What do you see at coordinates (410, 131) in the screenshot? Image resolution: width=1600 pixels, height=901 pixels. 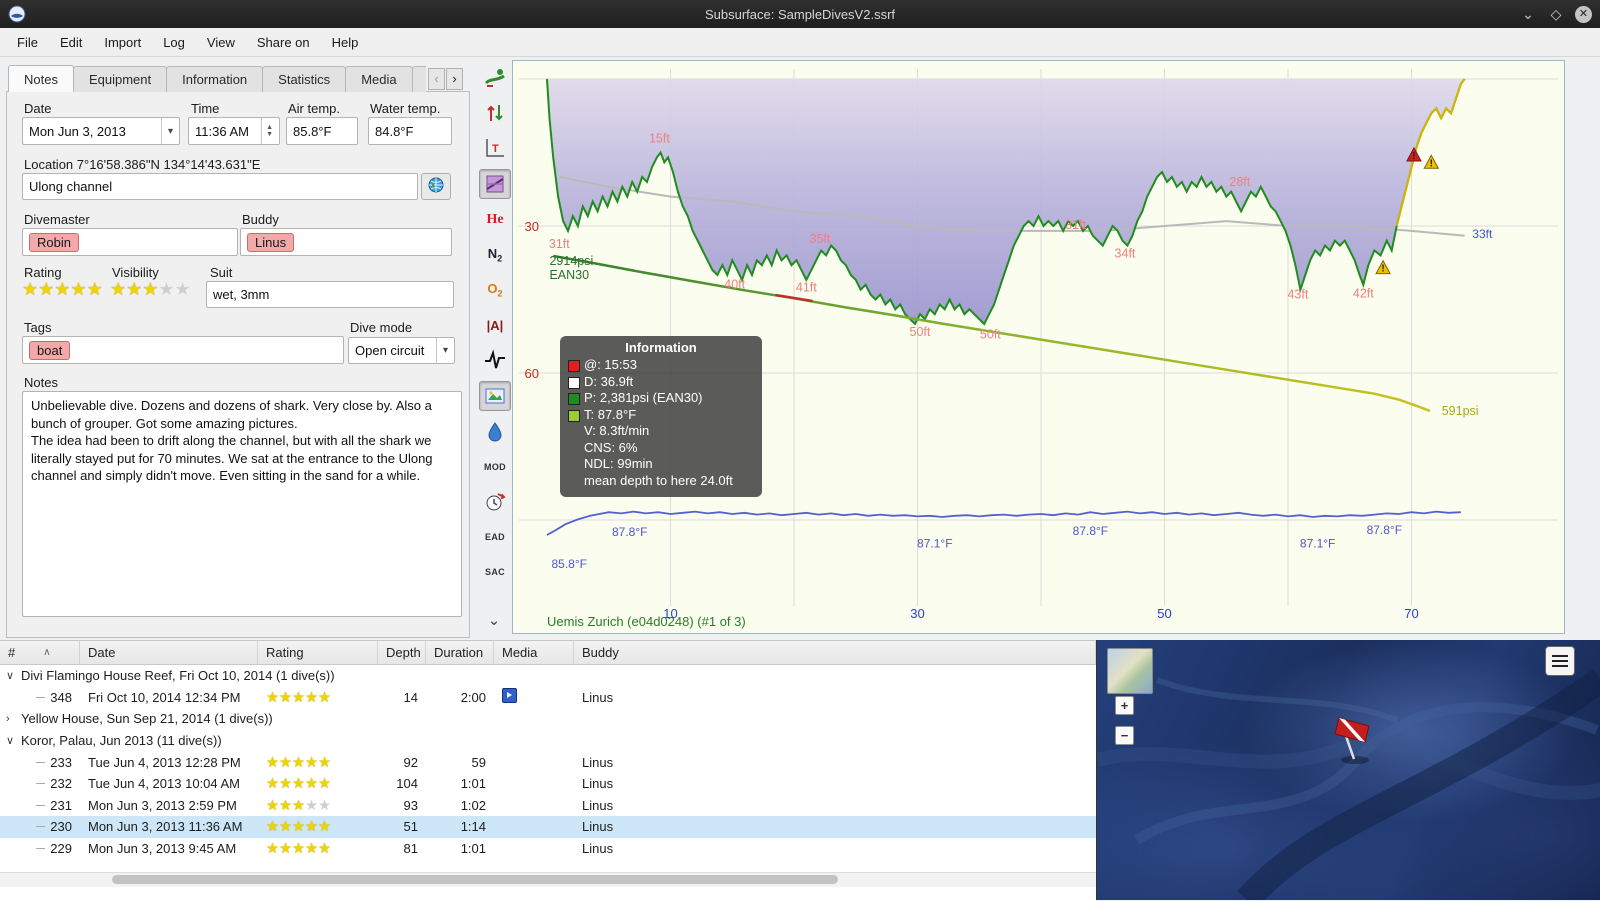 I see `water-temp-field` at bounding box center [410, 131].